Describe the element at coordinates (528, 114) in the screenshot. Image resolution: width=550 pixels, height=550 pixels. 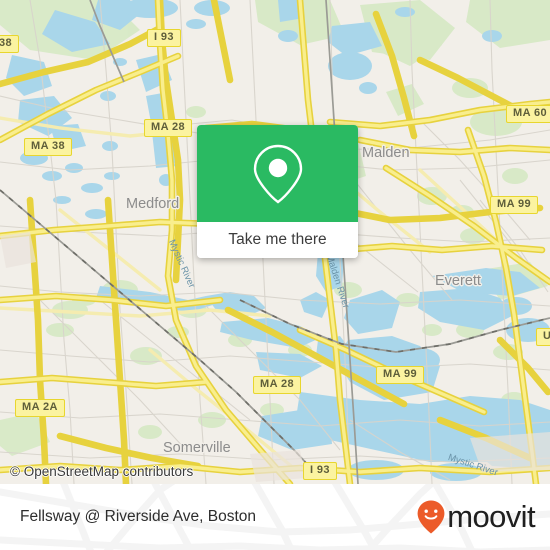
I see `route-shield-ma60: MA 60` at that location.